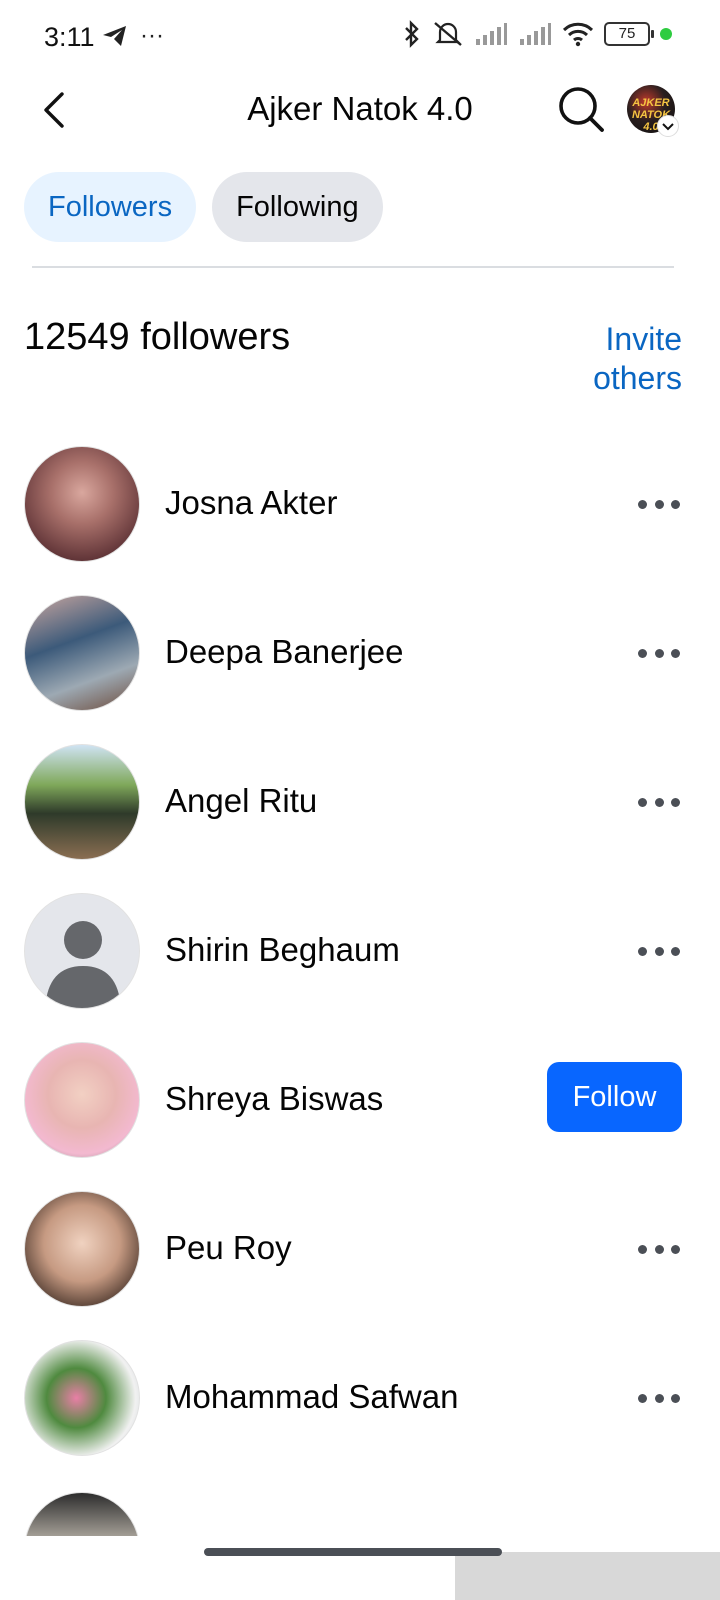 The height and width of the screenshot is (1600, 720). Describe the element at coordinates (360, 108) in the screenshot. I see `page-title: Ajker Natok 4.0` at that location.